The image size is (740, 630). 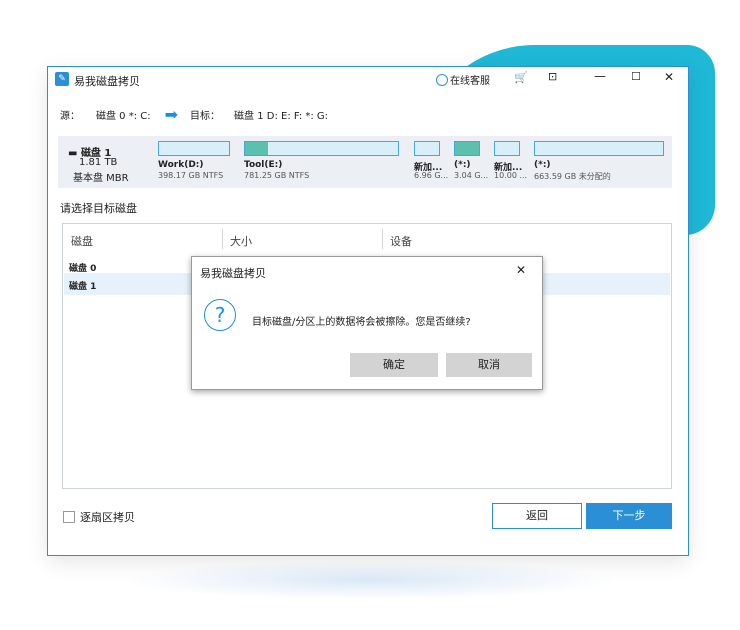 I want to click on sector-copy-checkbox, so click(x=69, y=517).